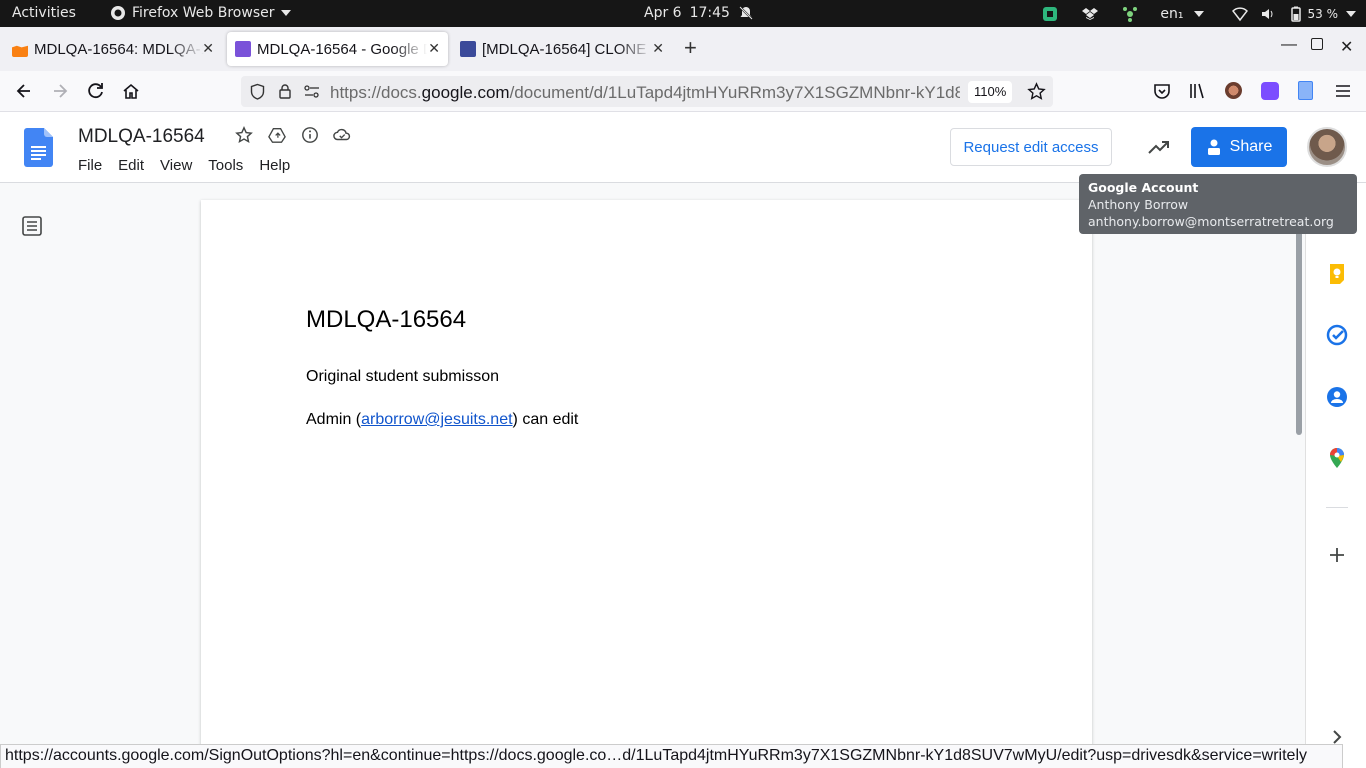 Image resolution: width=1366 pixels, height=768 pixels. What do you see at coordinates (1050, 13) in the screenshot?
I see `slack-icon` at bounding box center [1050, 13].